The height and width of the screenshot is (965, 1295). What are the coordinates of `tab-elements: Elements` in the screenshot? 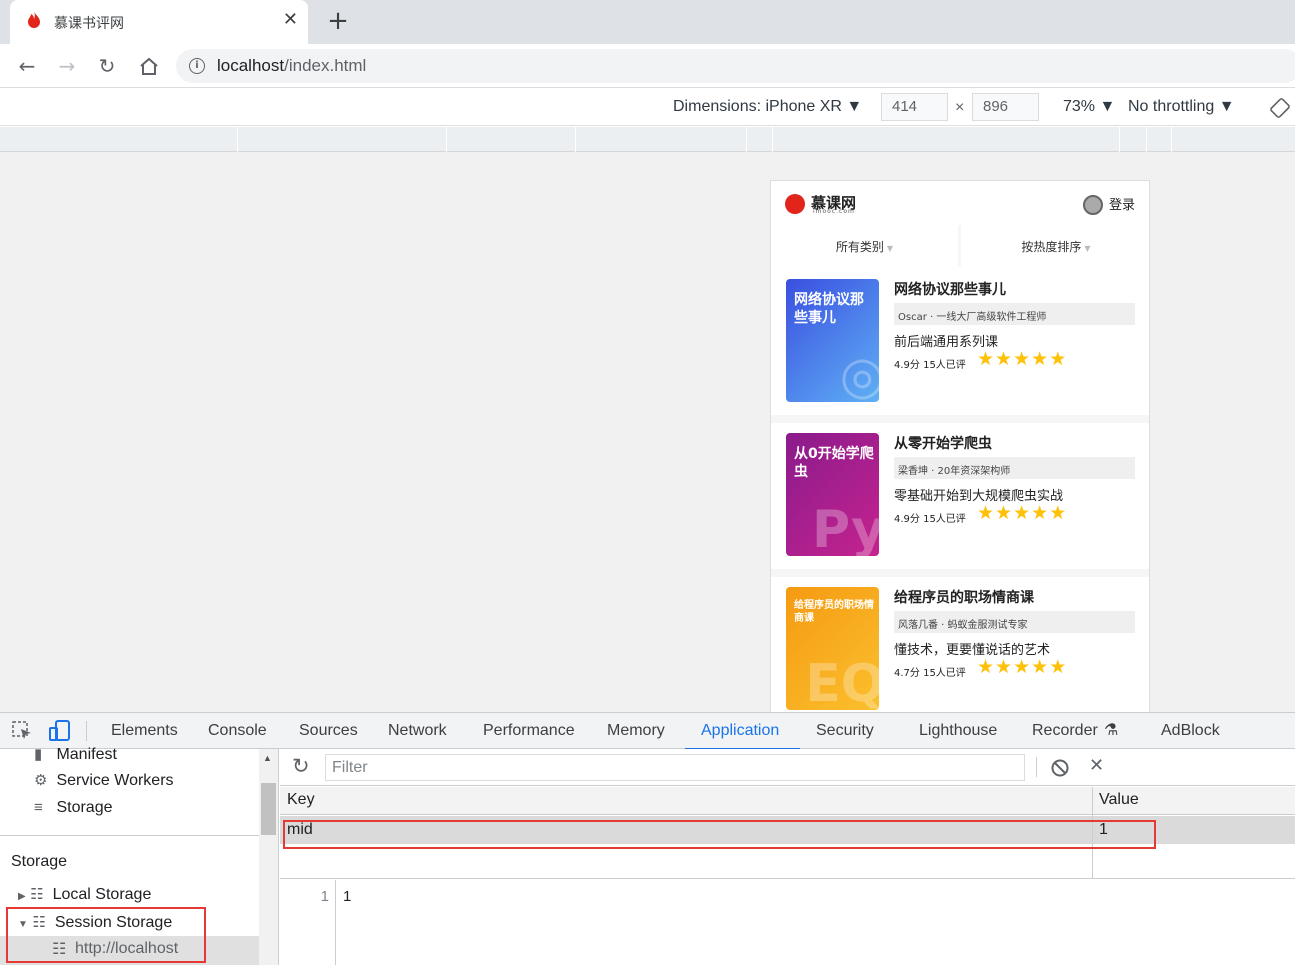 It's located at (144, 731).